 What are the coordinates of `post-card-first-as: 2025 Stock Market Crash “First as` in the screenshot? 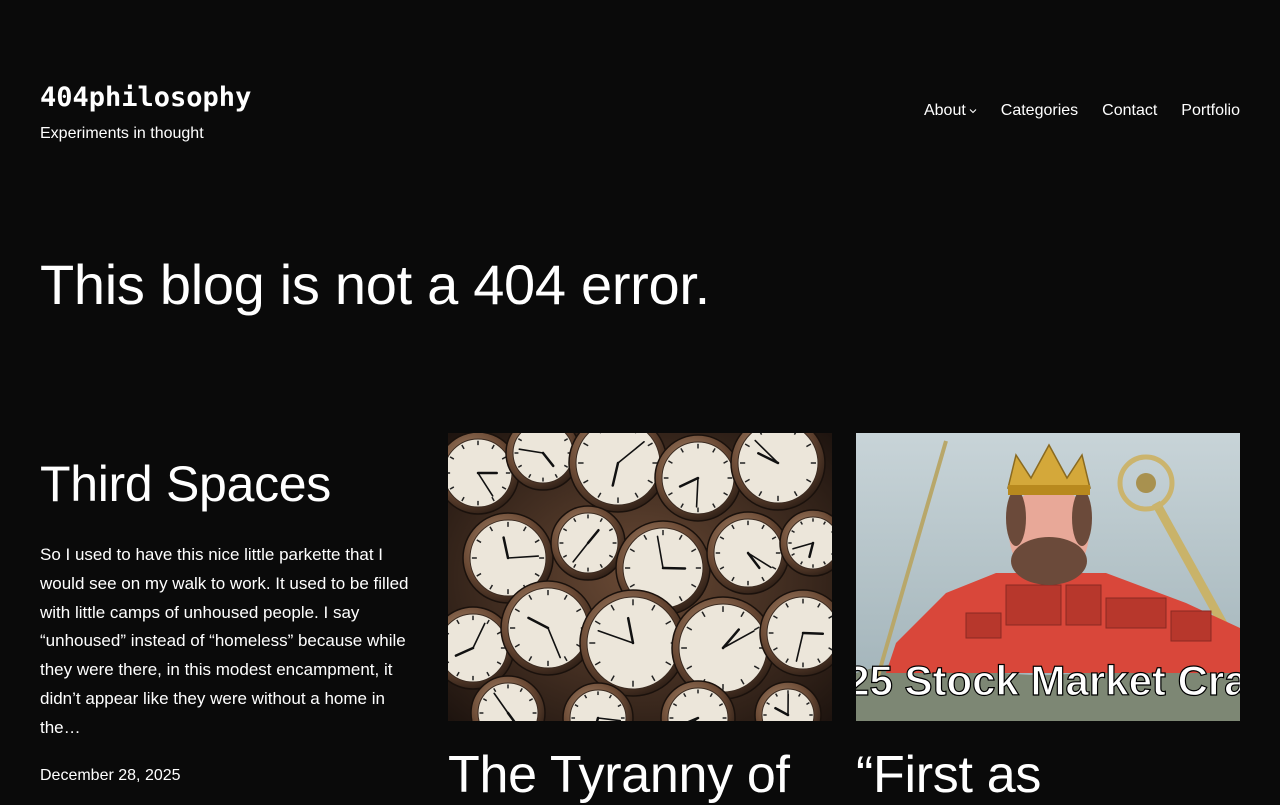 It's located at (1048, 619).